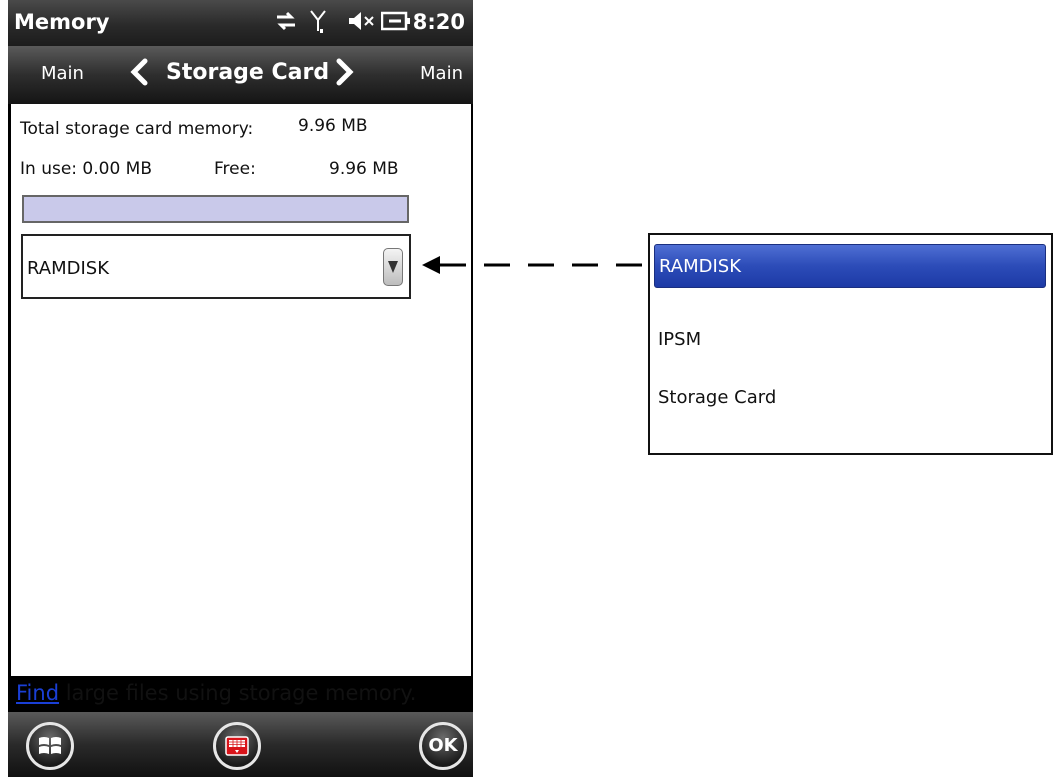 This screenshot has width=1055, height=777. Describe the element at coordinates (62, 22) in the screenshot. I see `app-title: Memory` at that location.